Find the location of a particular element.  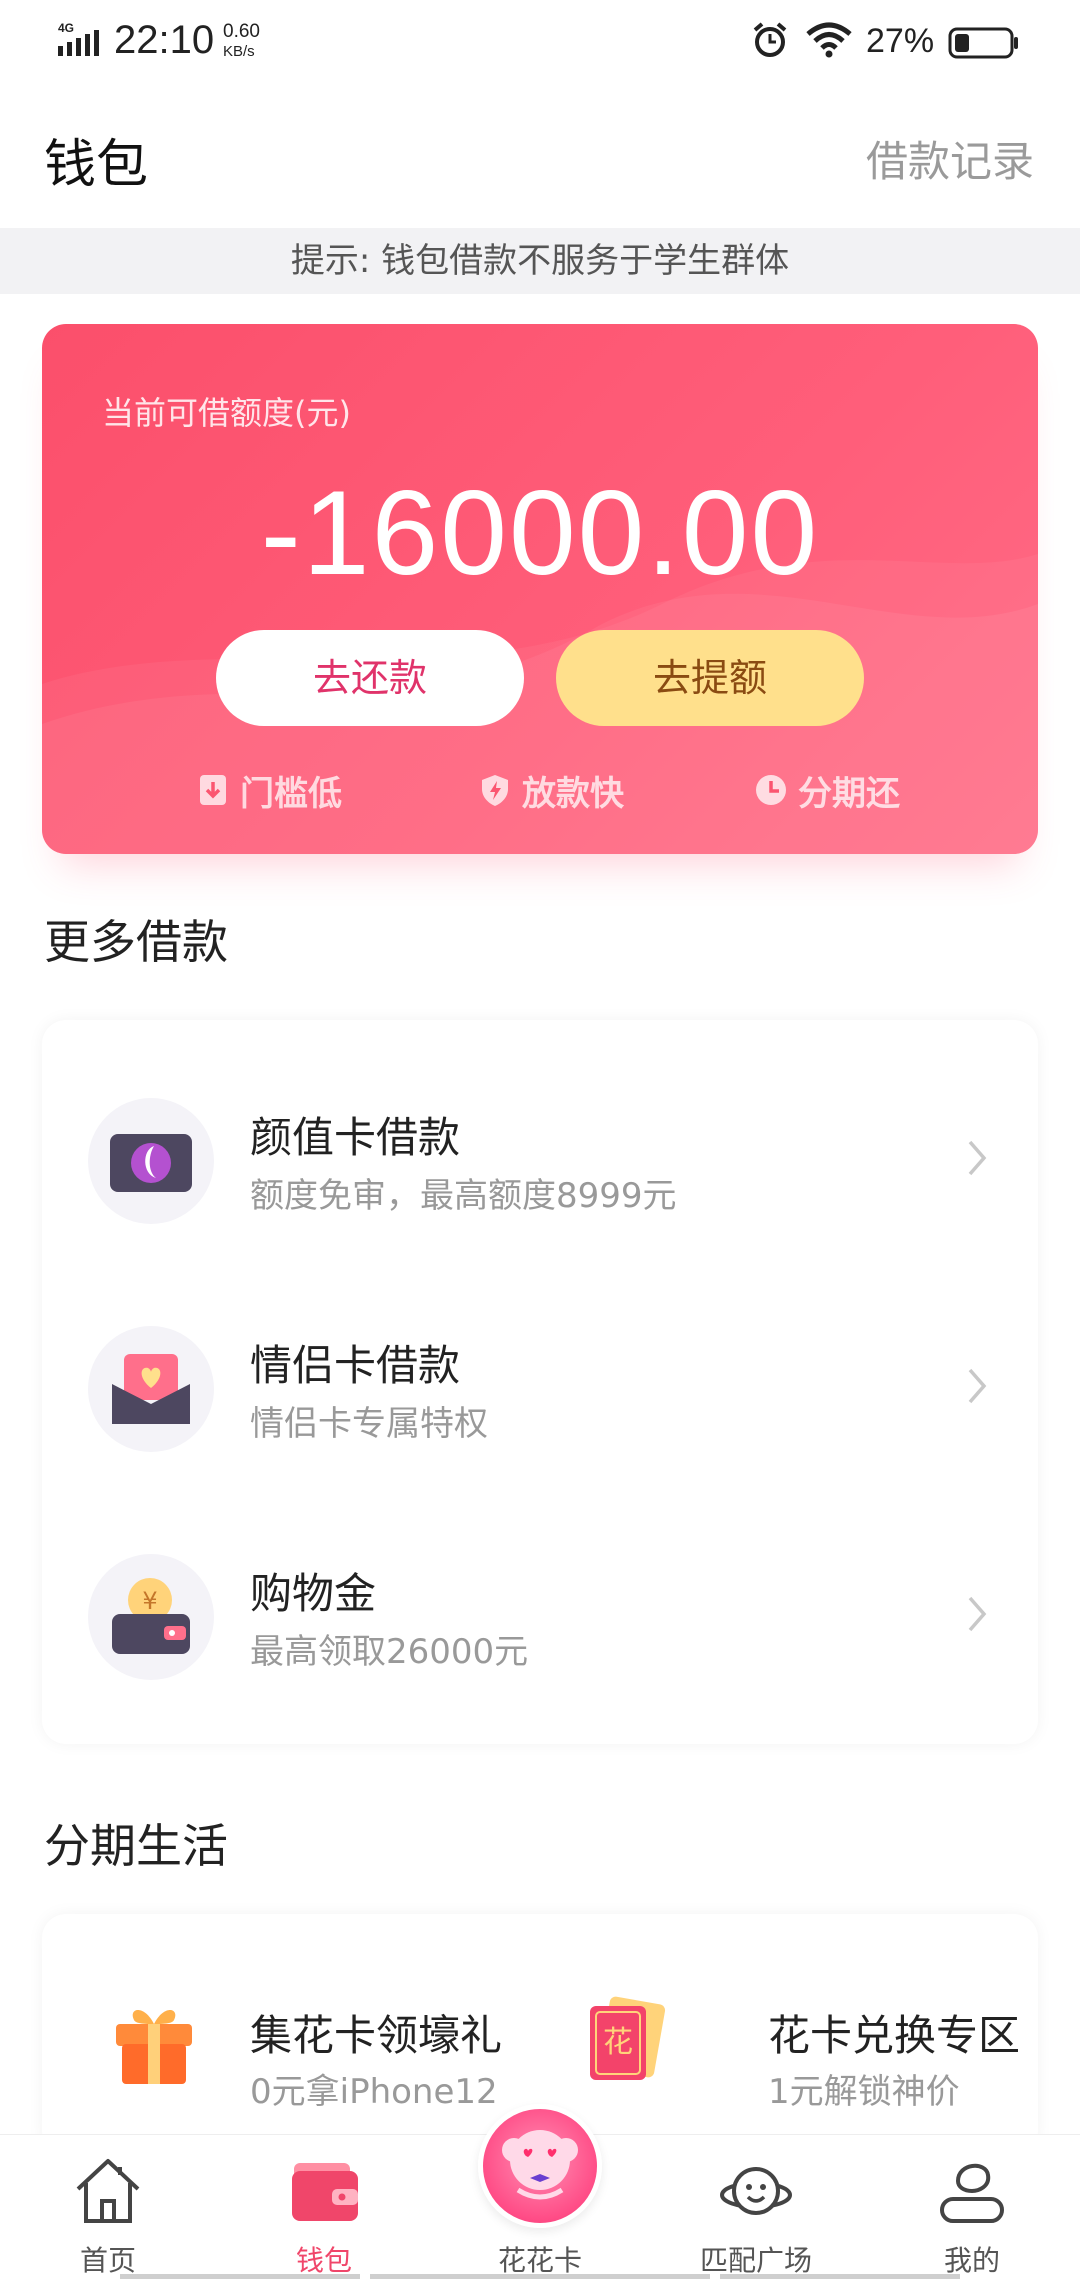

tab-match-square: 匹配广场 is located at coordinates (756, 2207).